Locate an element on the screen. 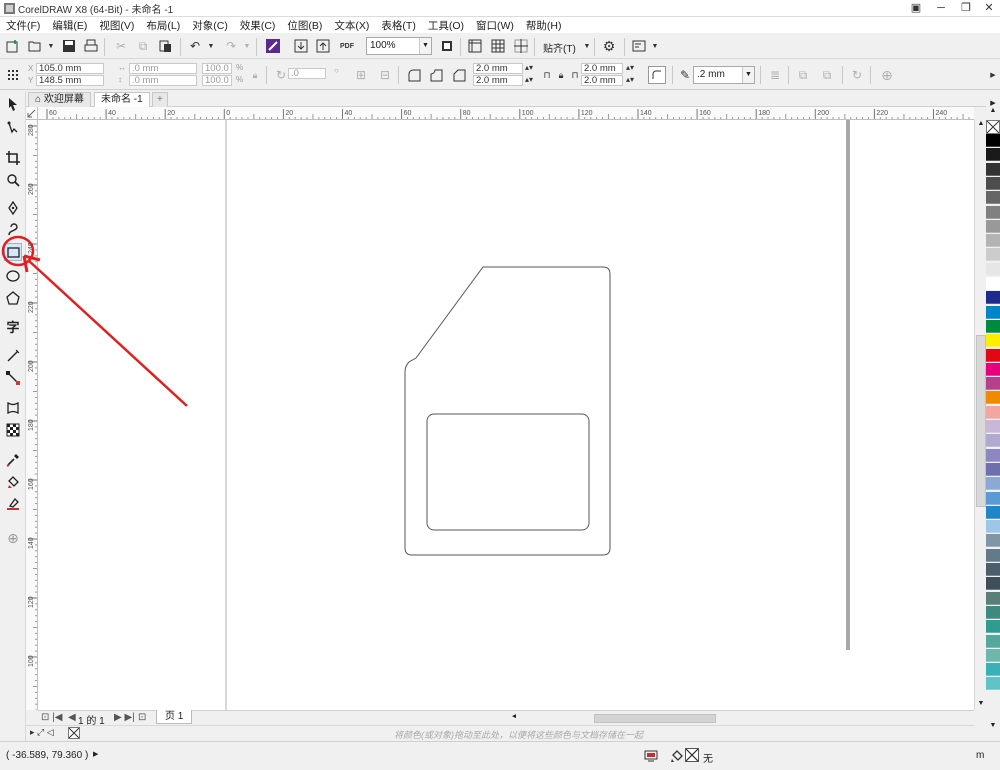 This screenshot has height=770, width=1000. menu-layout: 布局(L) is located at coordinates (163, 25).